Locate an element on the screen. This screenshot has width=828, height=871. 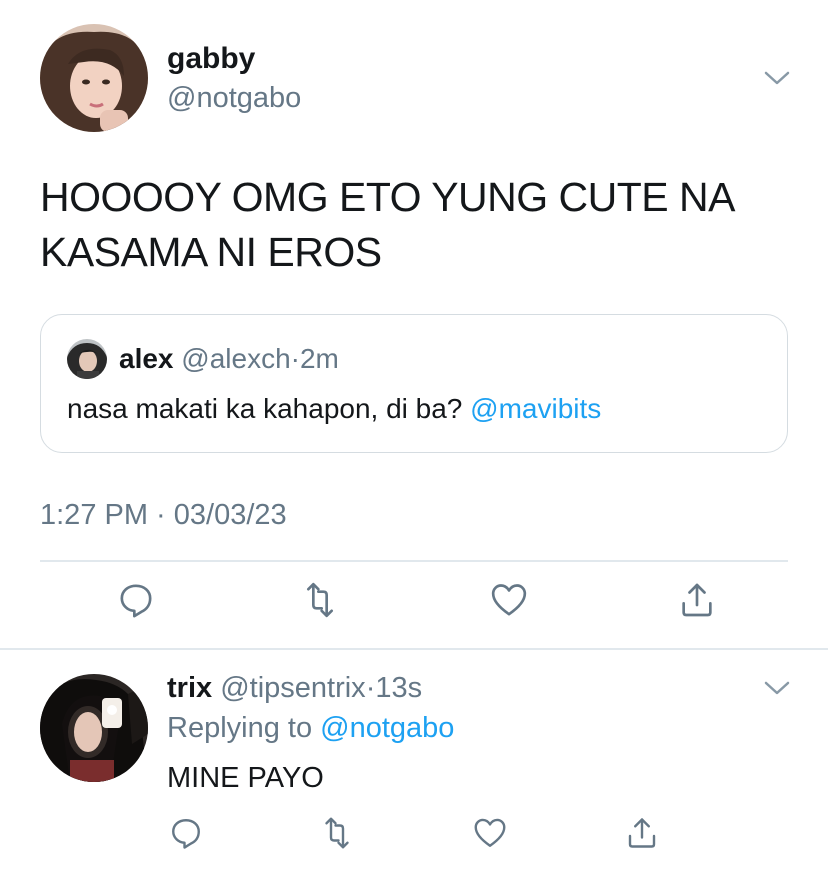
handle: @notgabo is located at coordinates (234, 98).